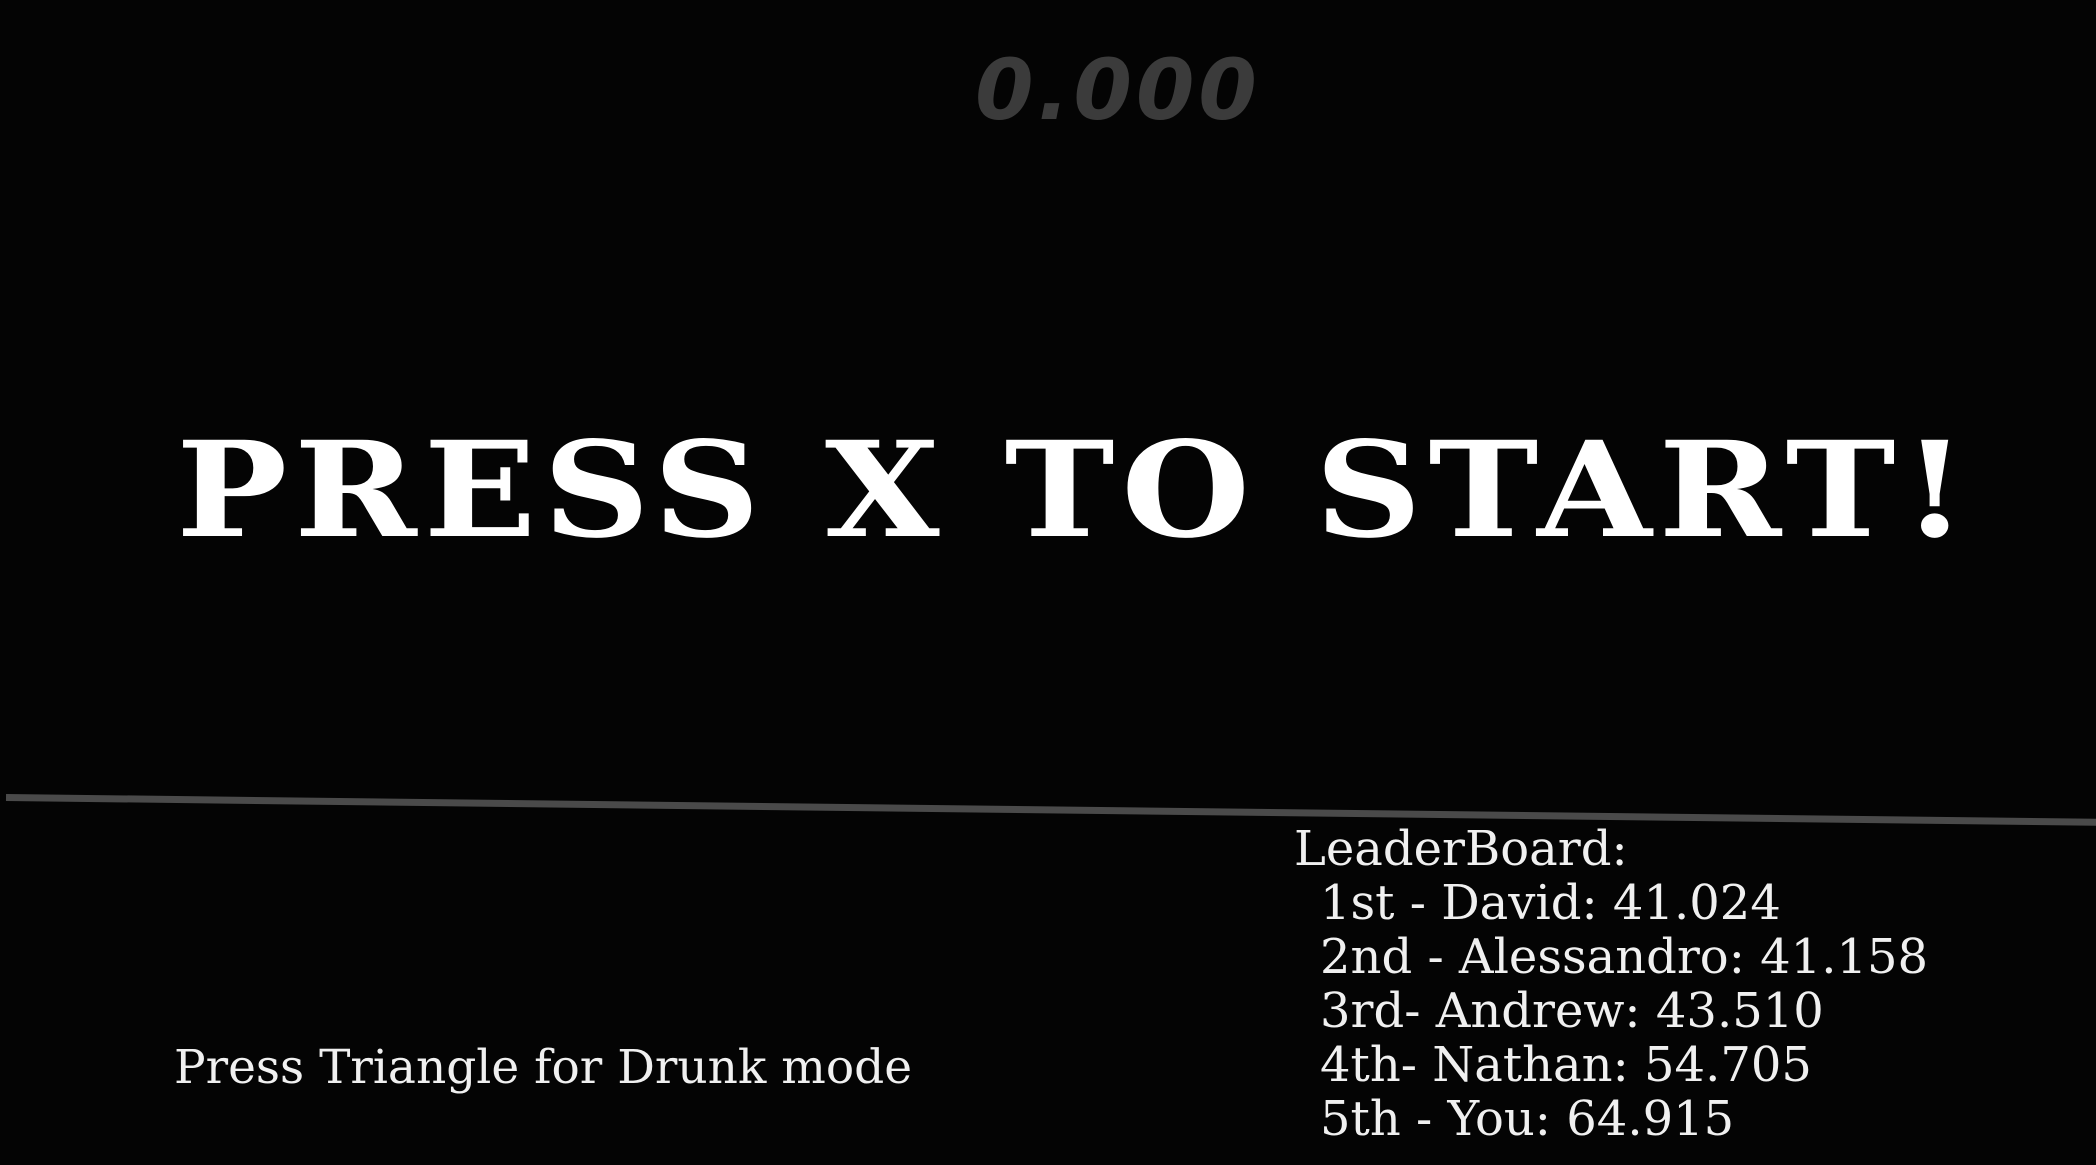  Describe the element at coordinates (1075, 490) in the screenshot. I see `start-prompt: PRESS X TO START!` at that location.